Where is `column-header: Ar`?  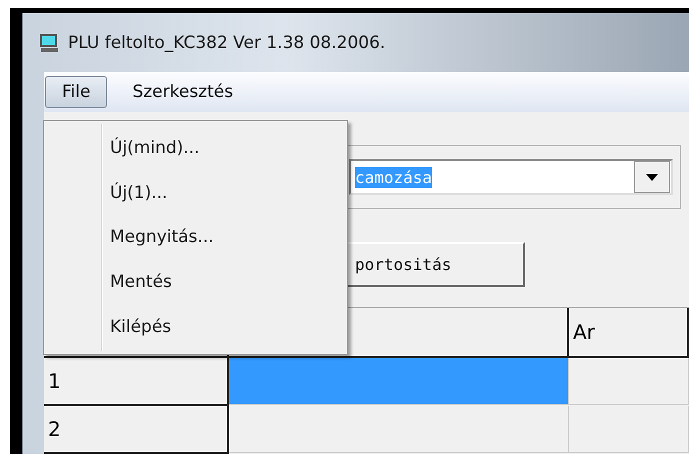
column-header: Ar is located at coordinates (629, 333).